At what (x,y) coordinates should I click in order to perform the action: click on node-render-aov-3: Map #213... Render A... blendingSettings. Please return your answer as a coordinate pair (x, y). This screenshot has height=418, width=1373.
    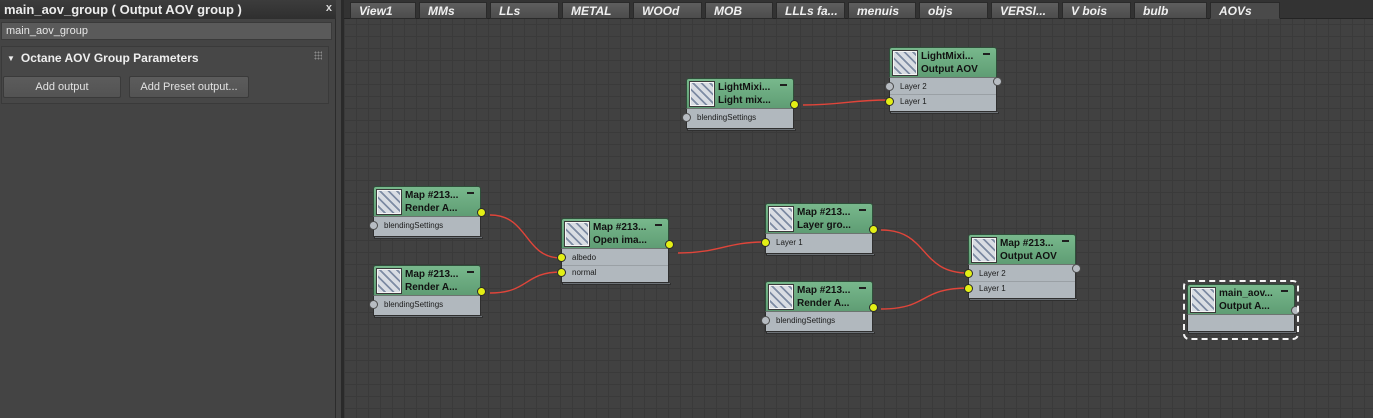
    Looking at the image, I should click on (819, 307).